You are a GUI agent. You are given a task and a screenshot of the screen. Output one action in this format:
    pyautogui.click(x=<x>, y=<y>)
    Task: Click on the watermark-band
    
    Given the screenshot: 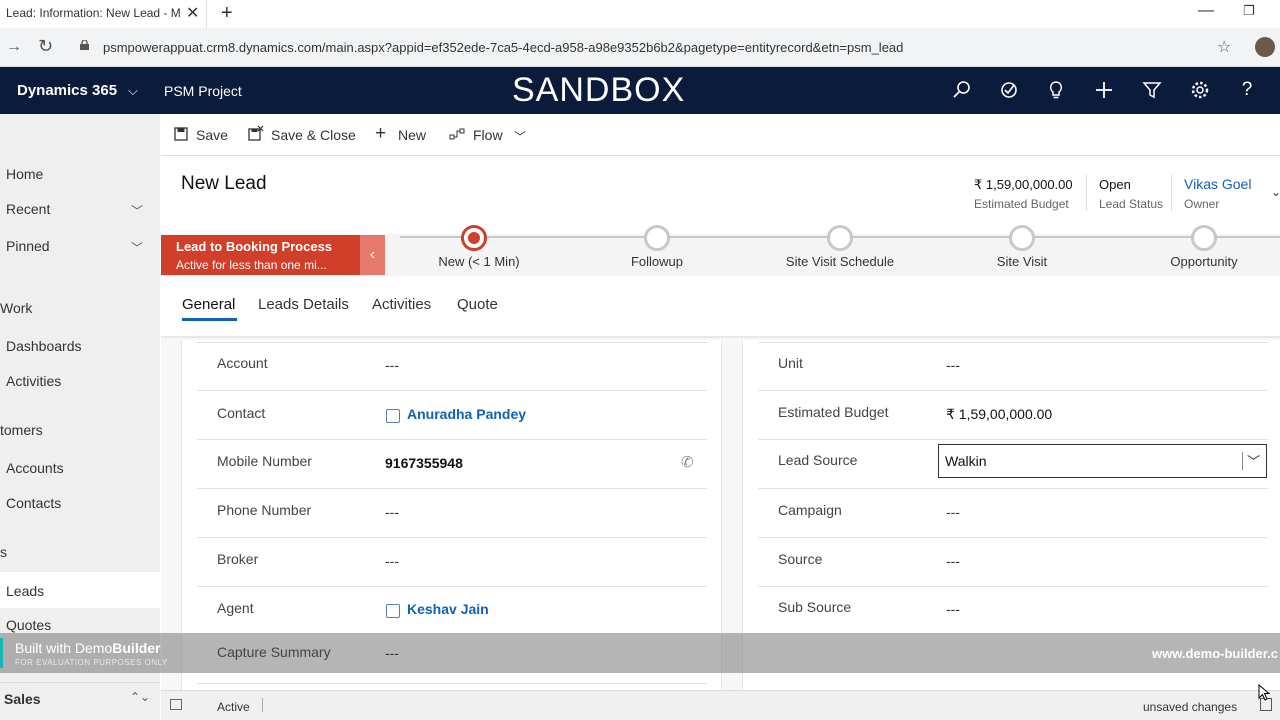 What is the action you would take?
    pyautogui.click(x=640, y=653)
    